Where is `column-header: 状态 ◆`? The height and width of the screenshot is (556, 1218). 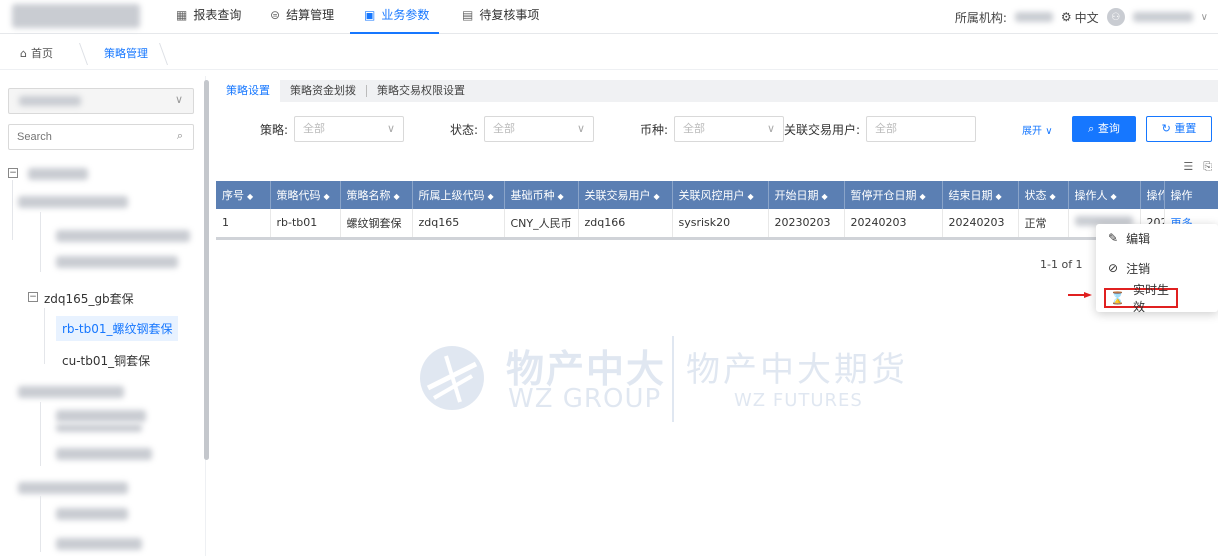
column-header: 状态 ◆ is located at coordinates (1043, 195).